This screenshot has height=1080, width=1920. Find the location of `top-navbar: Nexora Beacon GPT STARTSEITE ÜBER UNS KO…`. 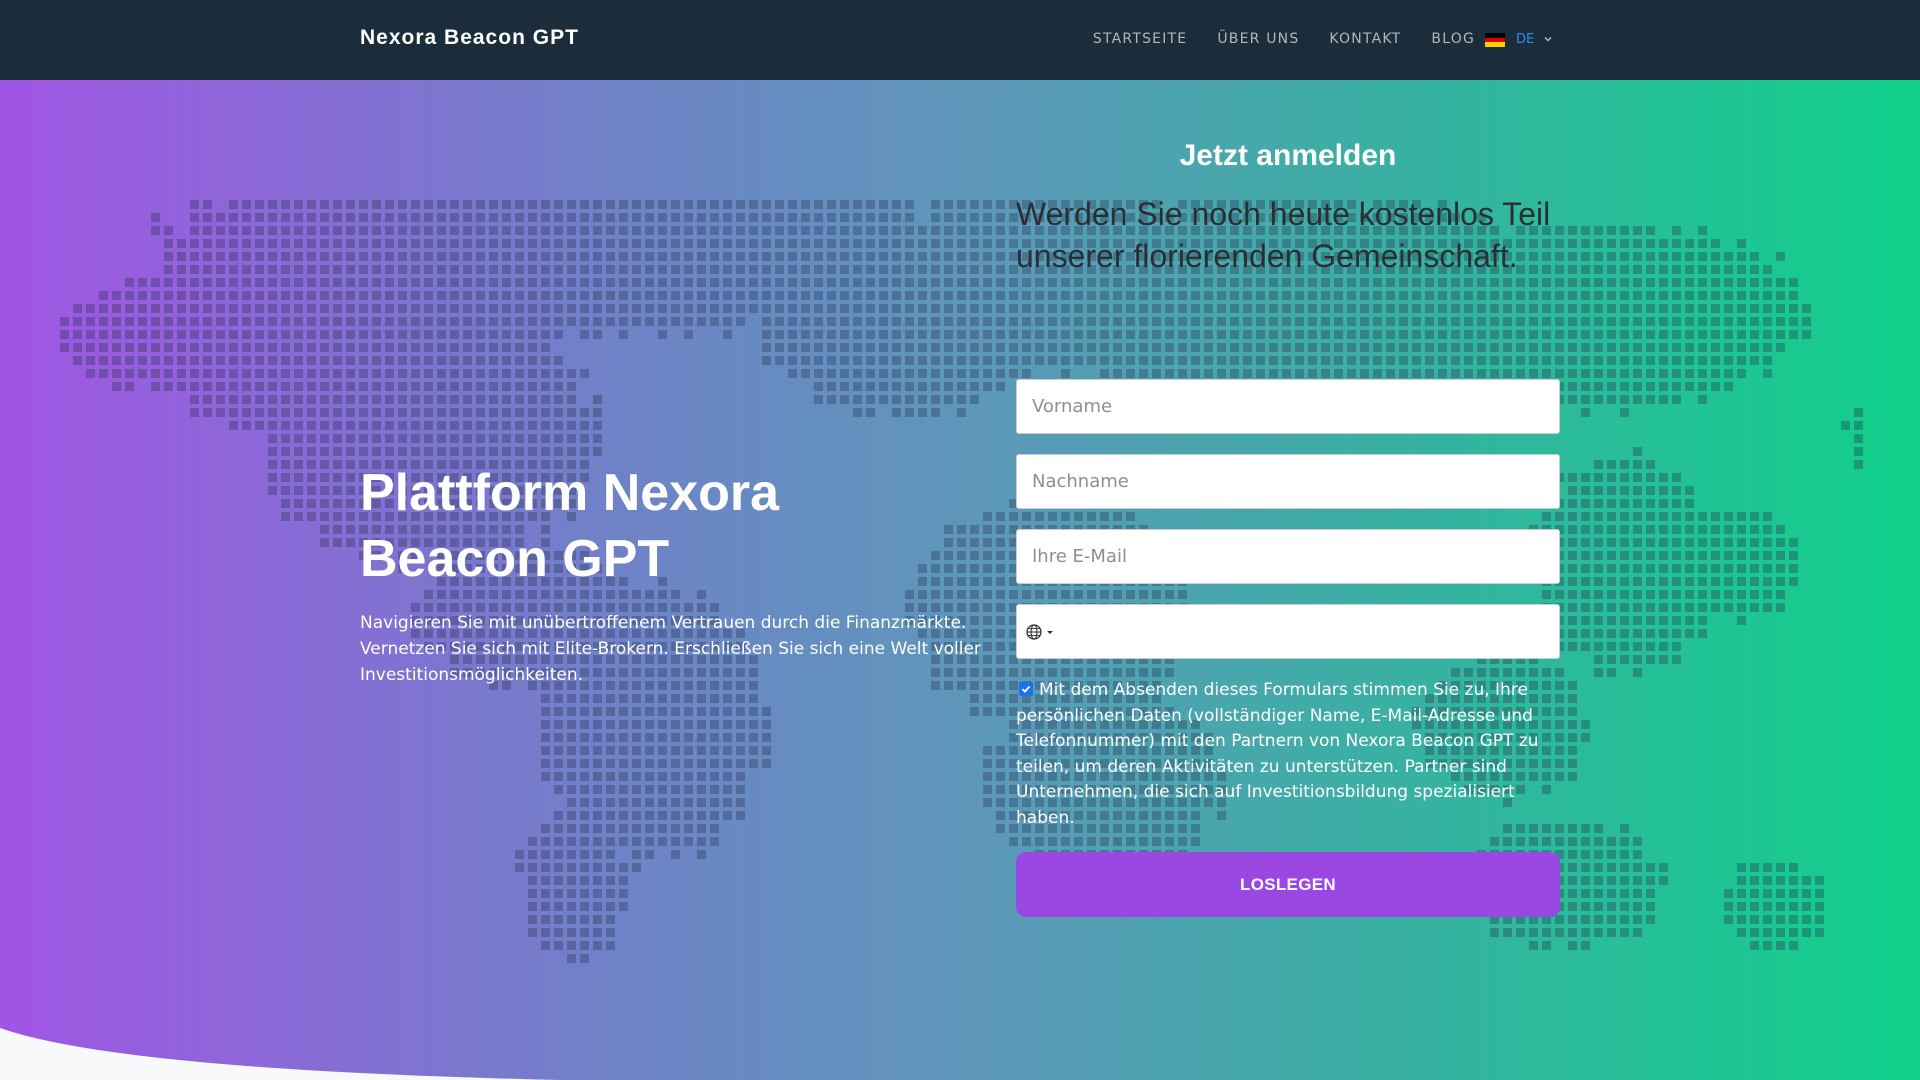

top-navbar: Nexora Beacon GPT STARTSEITE ÜBER UNS KO… is located at coordinates (960, 40).